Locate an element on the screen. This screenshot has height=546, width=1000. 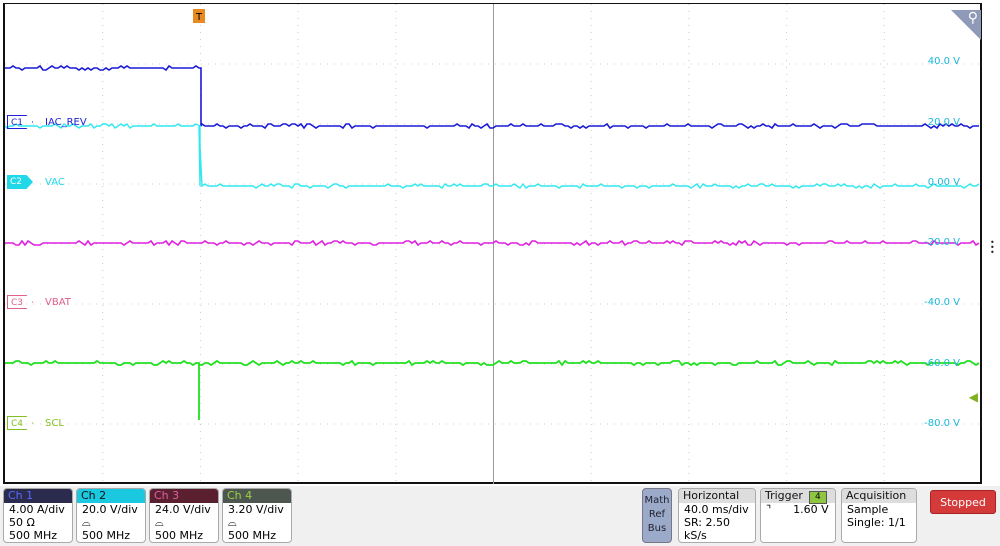
channel-3-badge: Ch 3 24.0 V/div ⌓ 500 MHz is located at coordinates (184, 515).